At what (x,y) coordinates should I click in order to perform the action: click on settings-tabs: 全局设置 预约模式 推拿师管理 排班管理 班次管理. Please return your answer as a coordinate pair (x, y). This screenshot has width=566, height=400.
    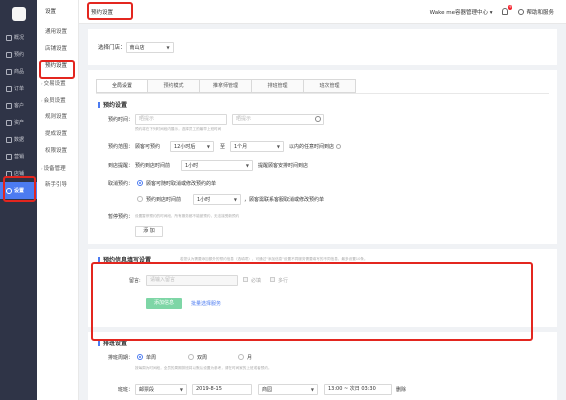
    Looking at the image, I should click on (226, 86).